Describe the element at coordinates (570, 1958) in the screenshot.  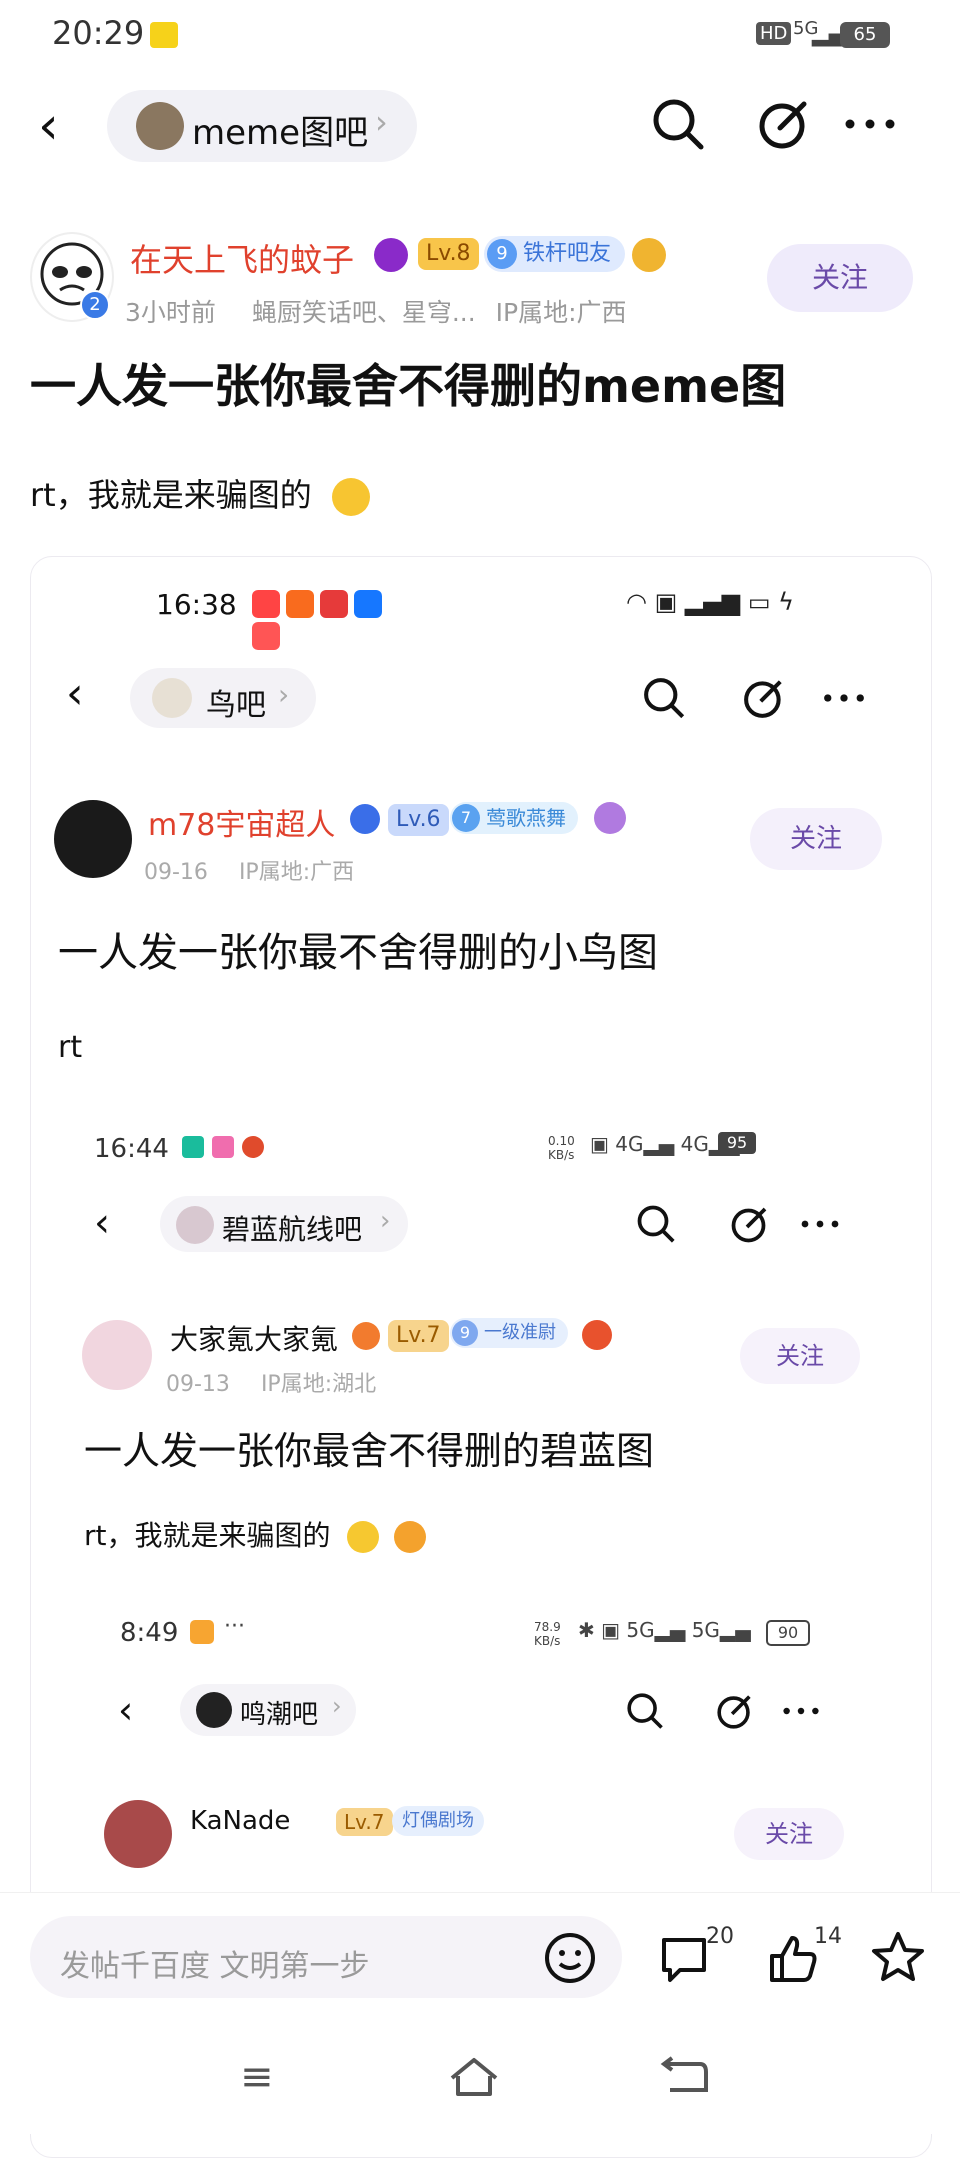
I see `emoji-picker-icon` at that location.